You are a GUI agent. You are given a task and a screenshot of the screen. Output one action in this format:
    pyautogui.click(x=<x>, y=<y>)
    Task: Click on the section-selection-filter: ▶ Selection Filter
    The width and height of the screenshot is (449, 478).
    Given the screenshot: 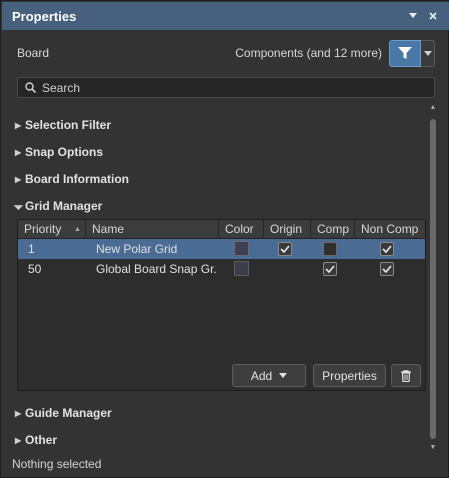 What is the action you would take?
    pyautogui.click(x=63, y=125)
    